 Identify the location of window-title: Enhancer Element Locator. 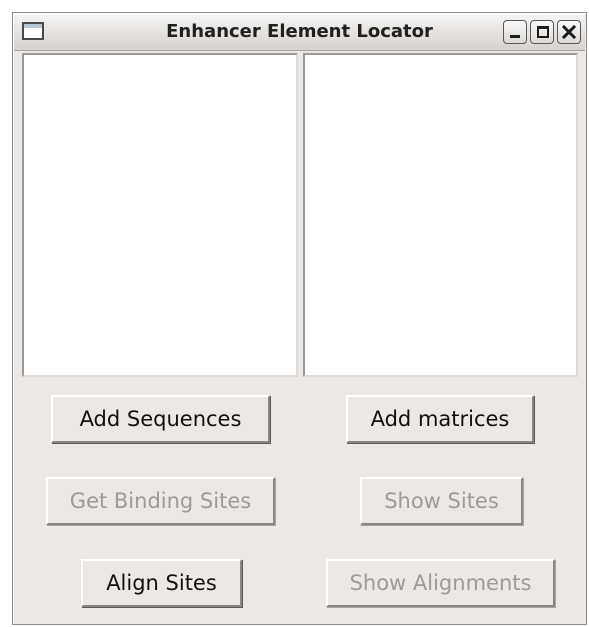
(299, 31).